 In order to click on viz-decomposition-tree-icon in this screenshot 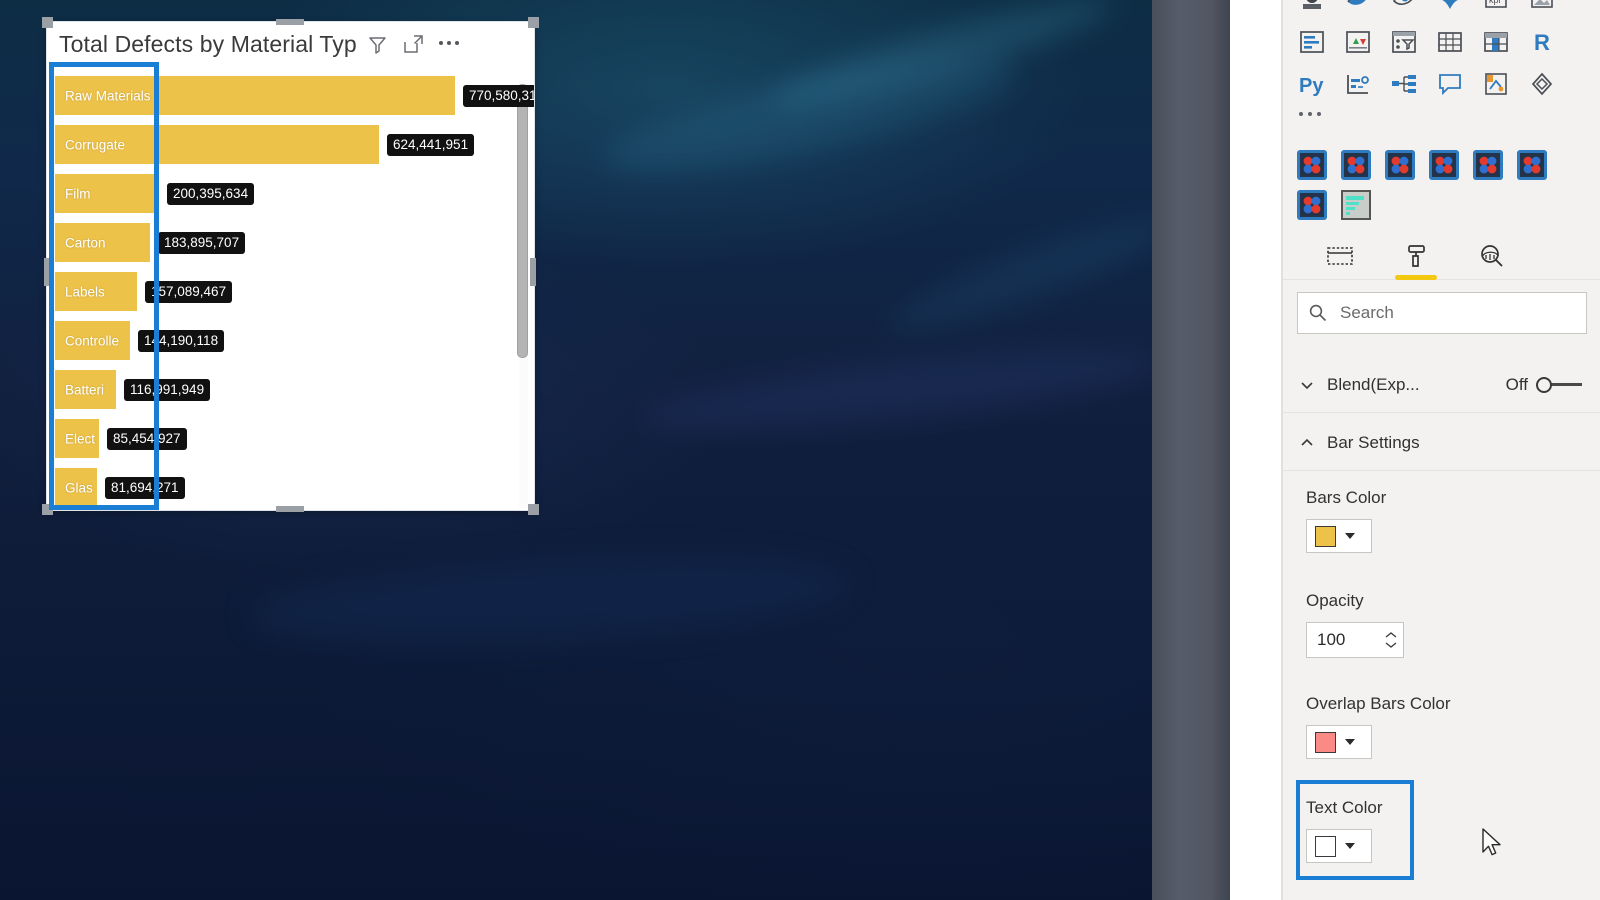, I will do `click(1404, 84)`.